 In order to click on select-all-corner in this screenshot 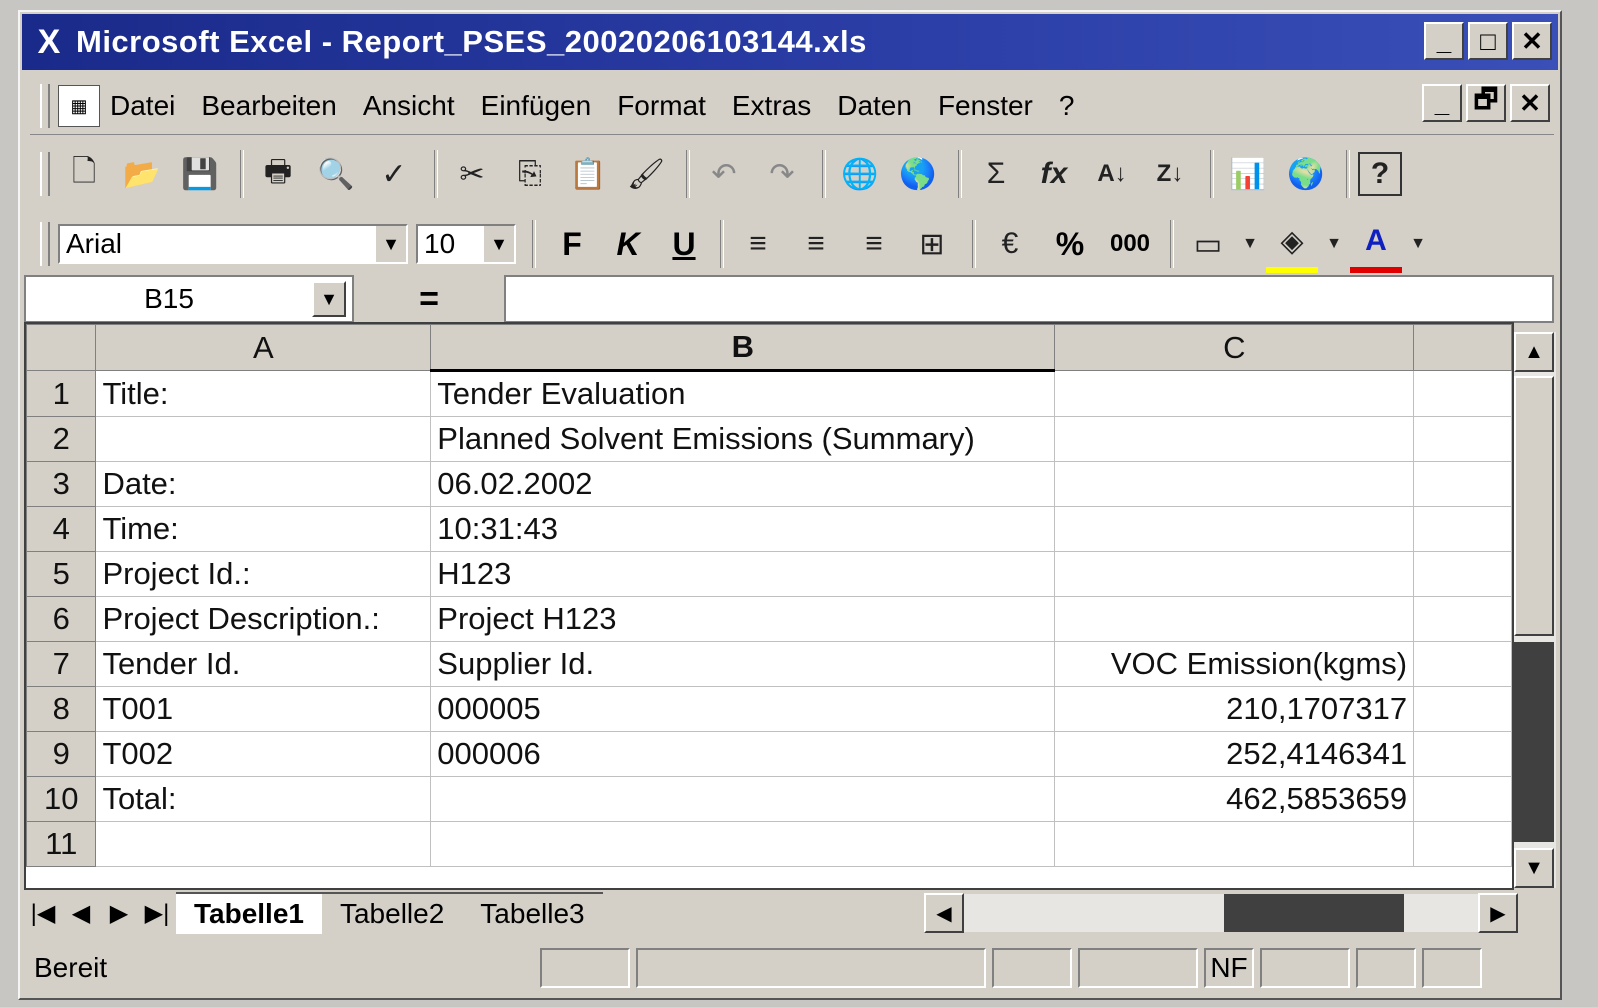, I will do `click(61, 347)`.